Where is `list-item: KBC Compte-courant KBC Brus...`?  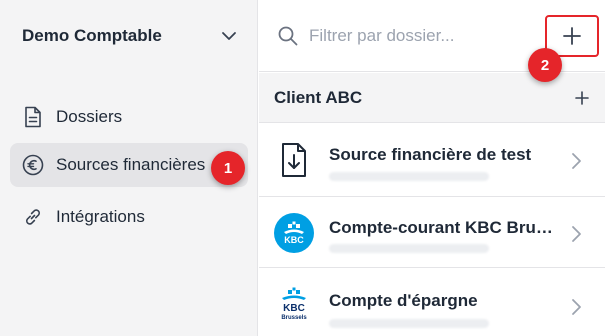 list-item: KBC Compte-courant KBC Brus... is located at coordinates (432, 233).